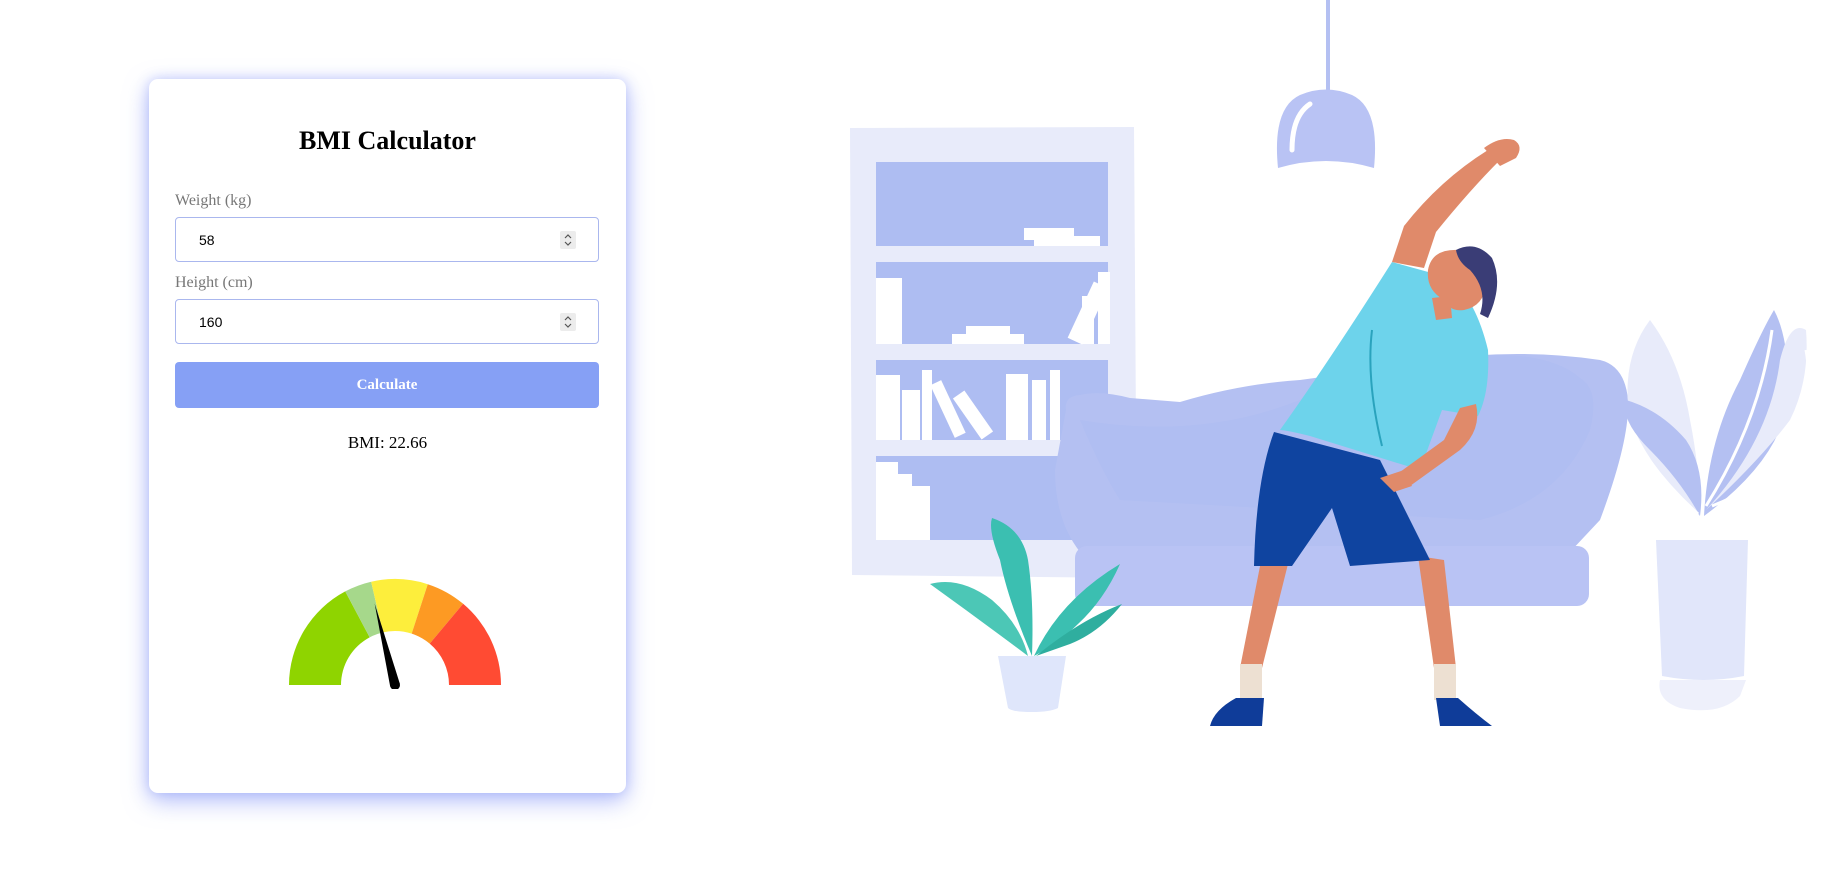  I want to click on height-input: 160, so click(387, 321).